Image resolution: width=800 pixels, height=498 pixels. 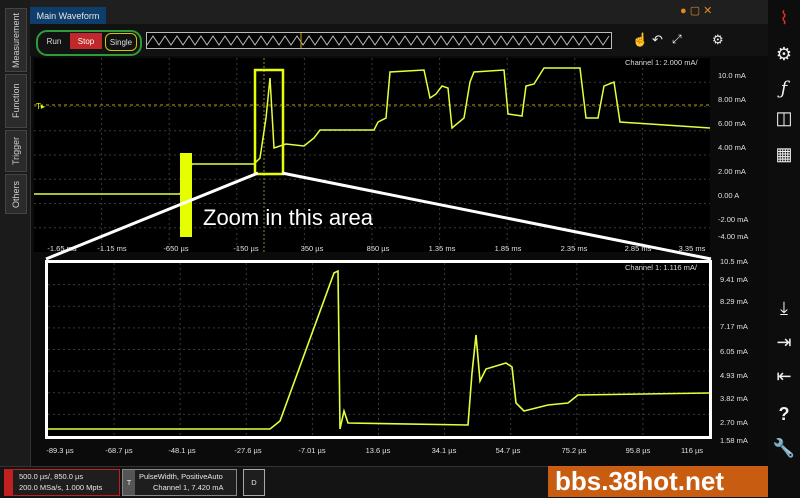 What do you see at coordinates (129, 482) in the screenshot?
I see `trigger-badge: T` at bounding box center [129, 482].